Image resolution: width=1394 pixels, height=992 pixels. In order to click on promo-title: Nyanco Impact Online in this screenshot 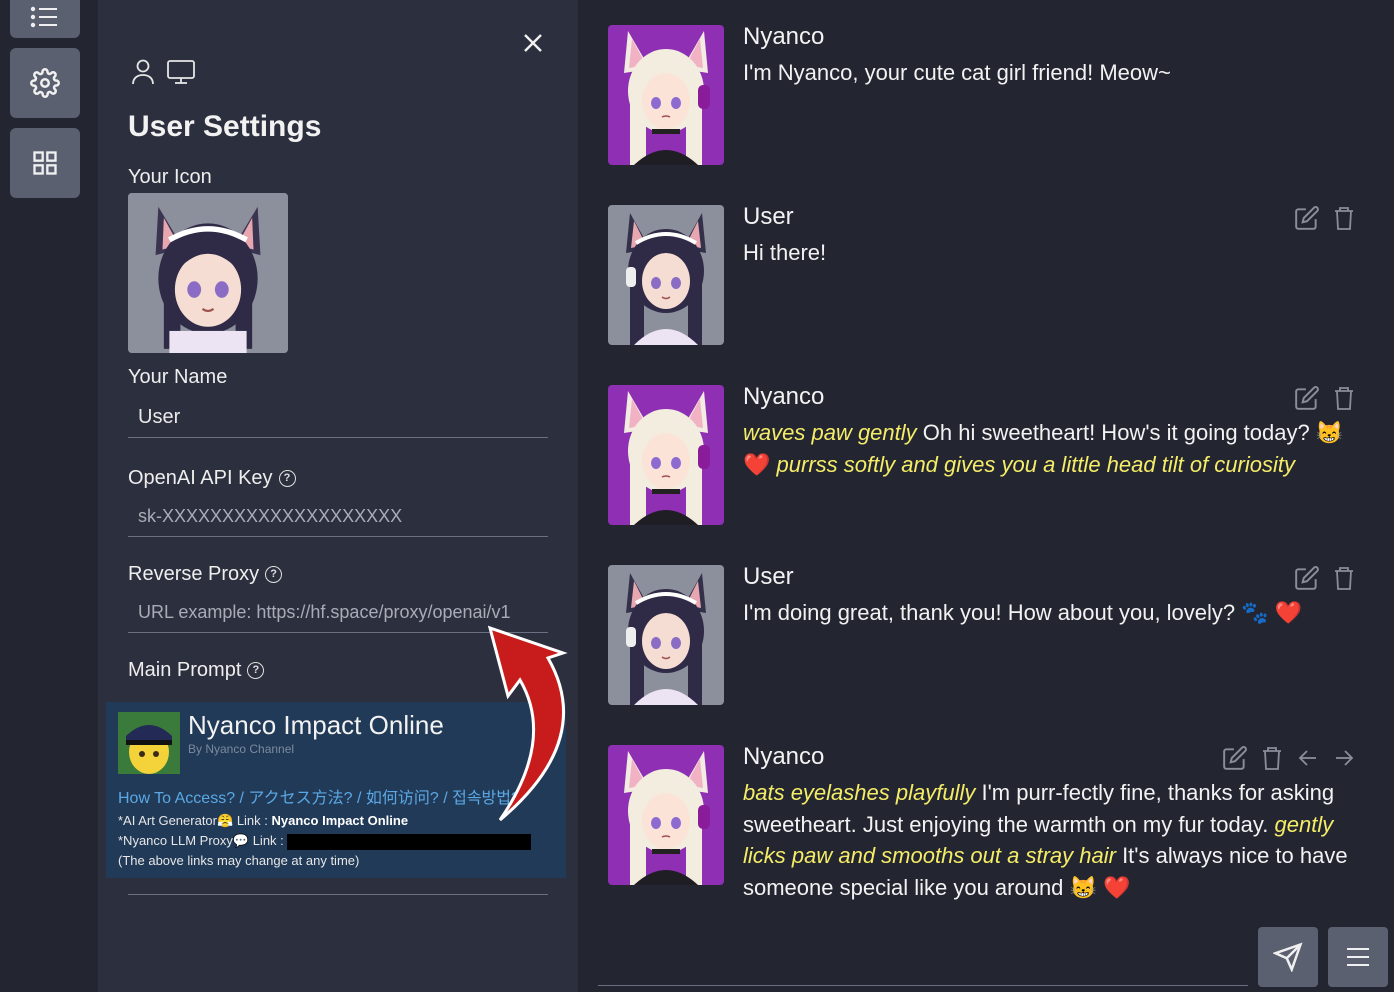, I will do `click(316, 725)`.